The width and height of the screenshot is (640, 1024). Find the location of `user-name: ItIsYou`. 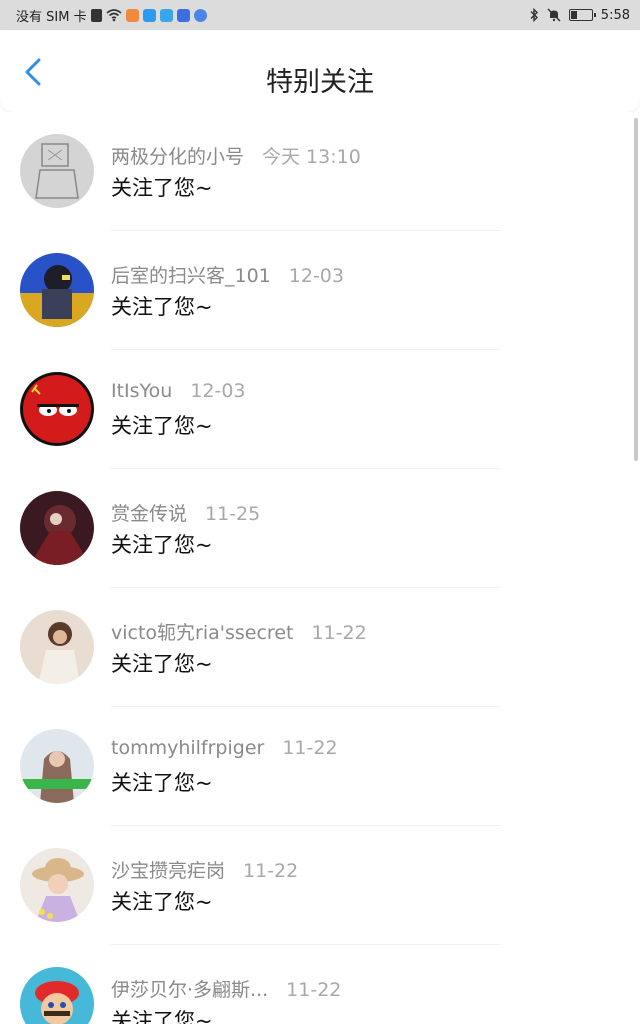

user-name: ItIsYou is located at coordinates (141, 391).